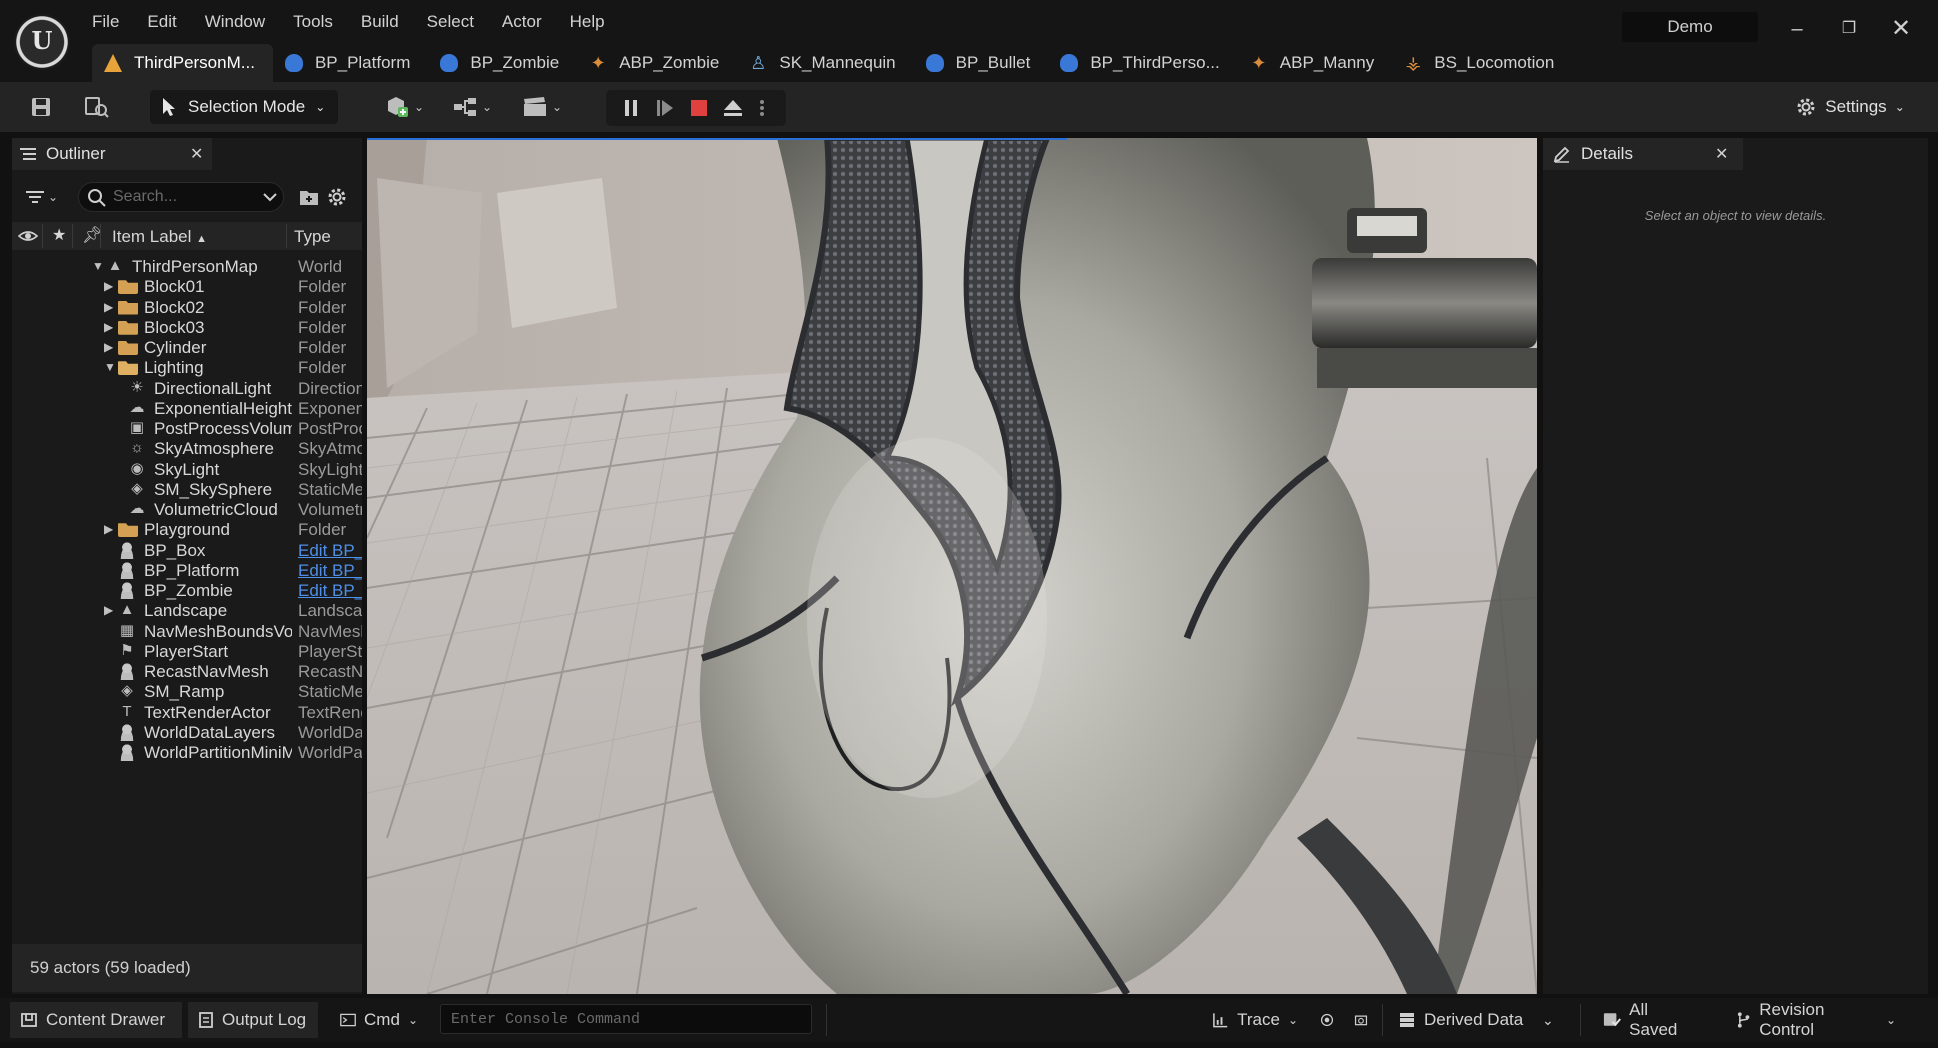 This screenshot has width=1938, height=1048. What do you see at coordinates (1650, 1019) in the screenshot?
I see `save-status-button: All Saved` at bounding box center [1650, 1019].